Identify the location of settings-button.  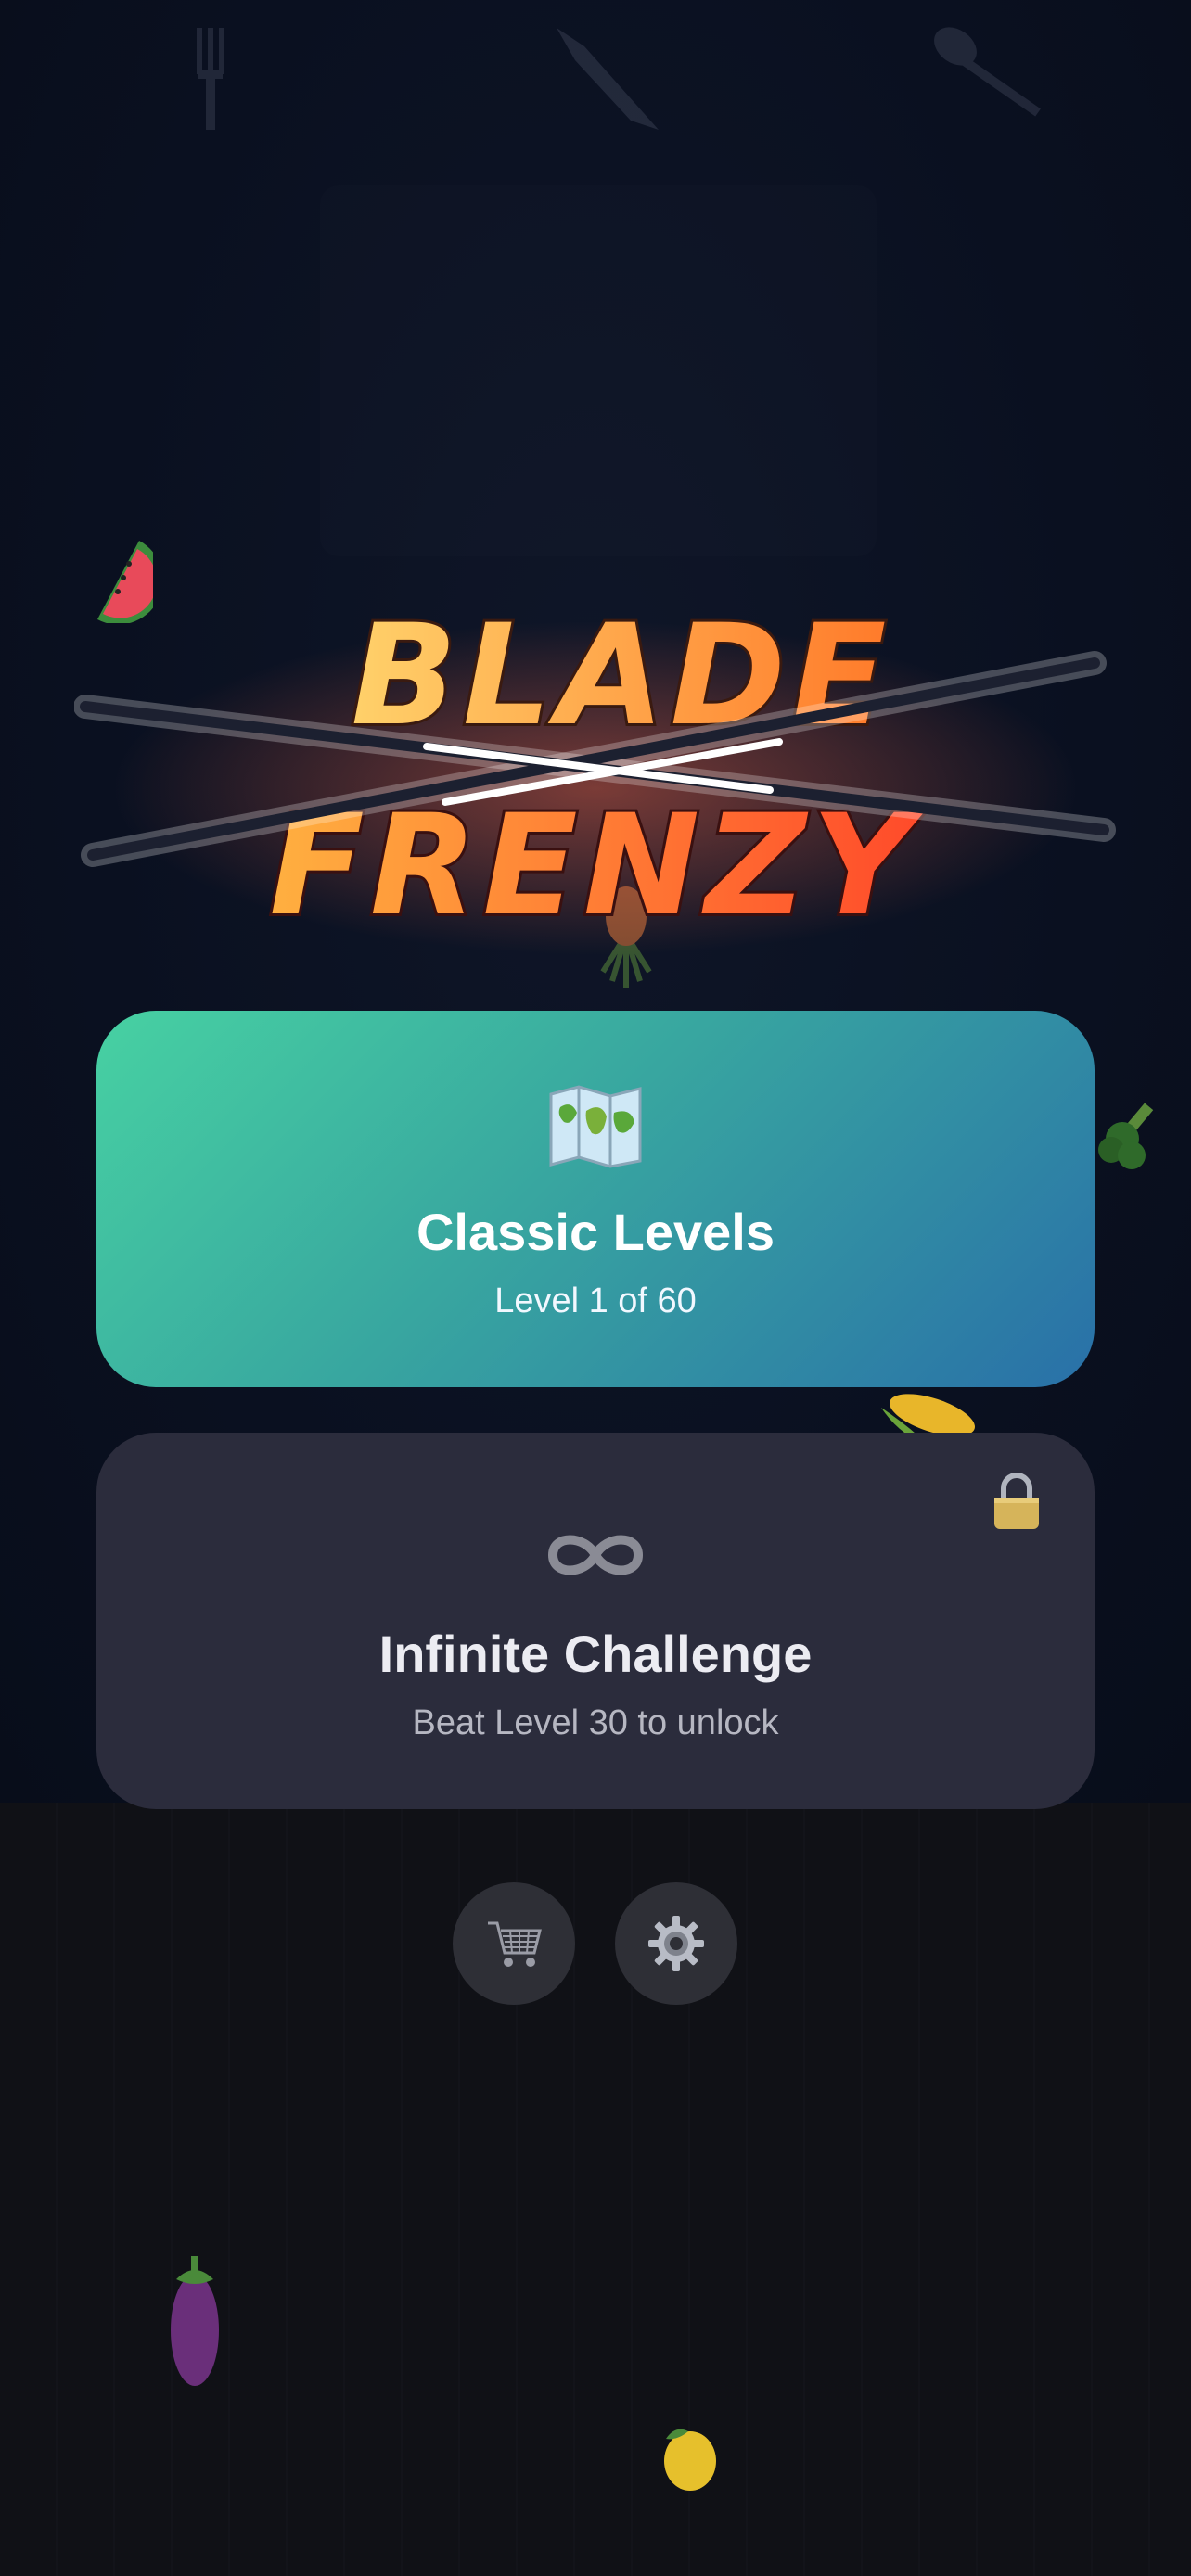
(676, 1943).